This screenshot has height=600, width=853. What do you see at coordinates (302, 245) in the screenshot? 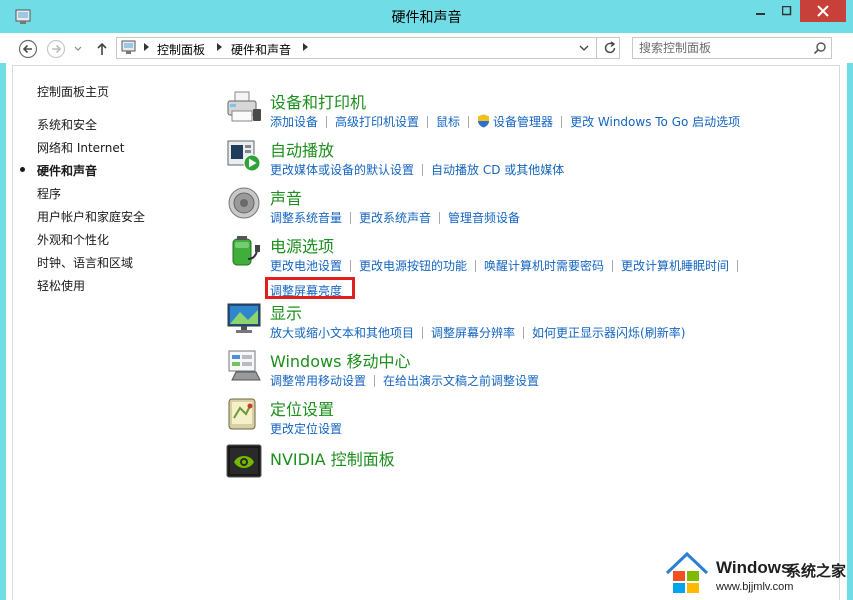
I see `category-title: 电源选项` at bounding box center [302, 245].